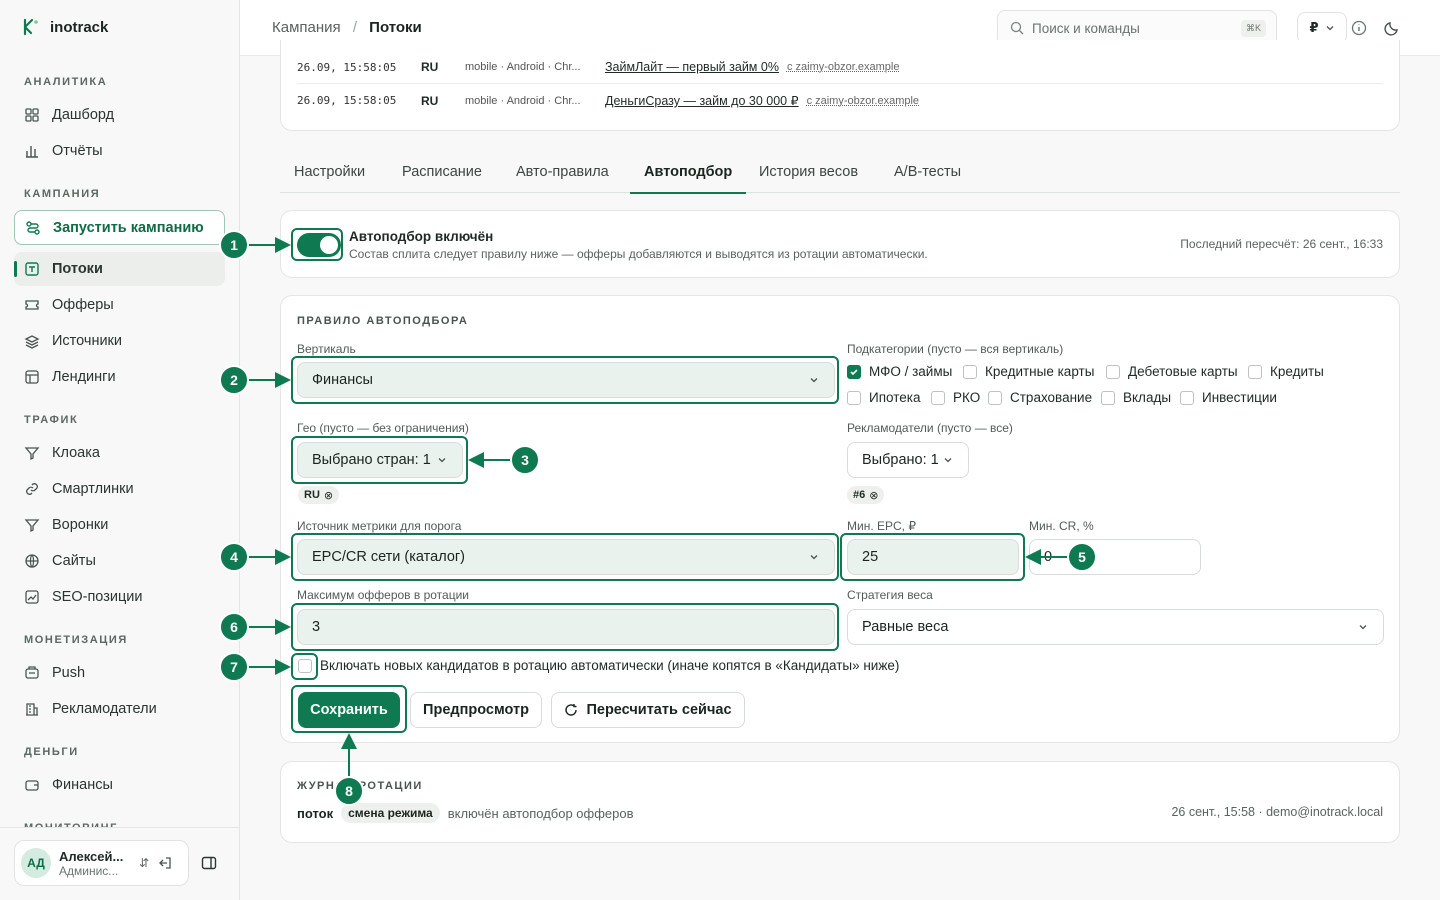  I want to click on tab-weight-history: История весов, so click(808, 172).